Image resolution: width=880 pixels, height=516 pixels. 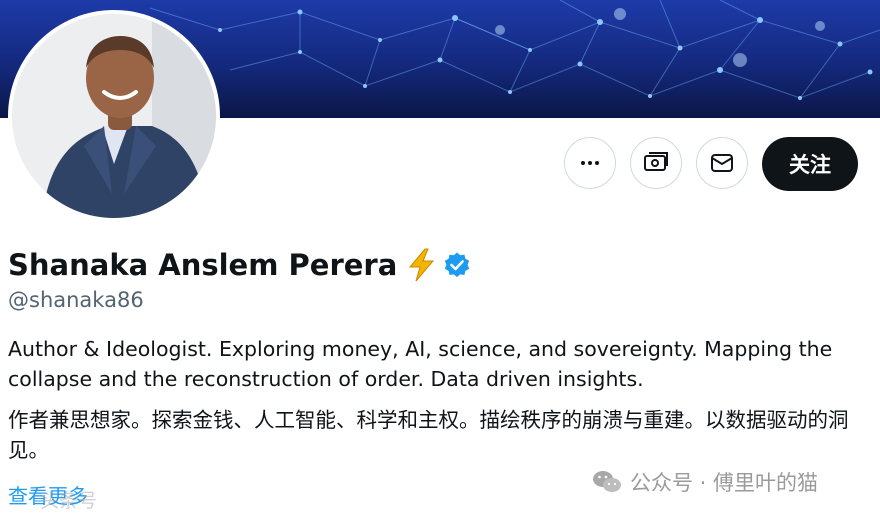 I want to click on subscribe-money-icon, so click(x=656, y=163).